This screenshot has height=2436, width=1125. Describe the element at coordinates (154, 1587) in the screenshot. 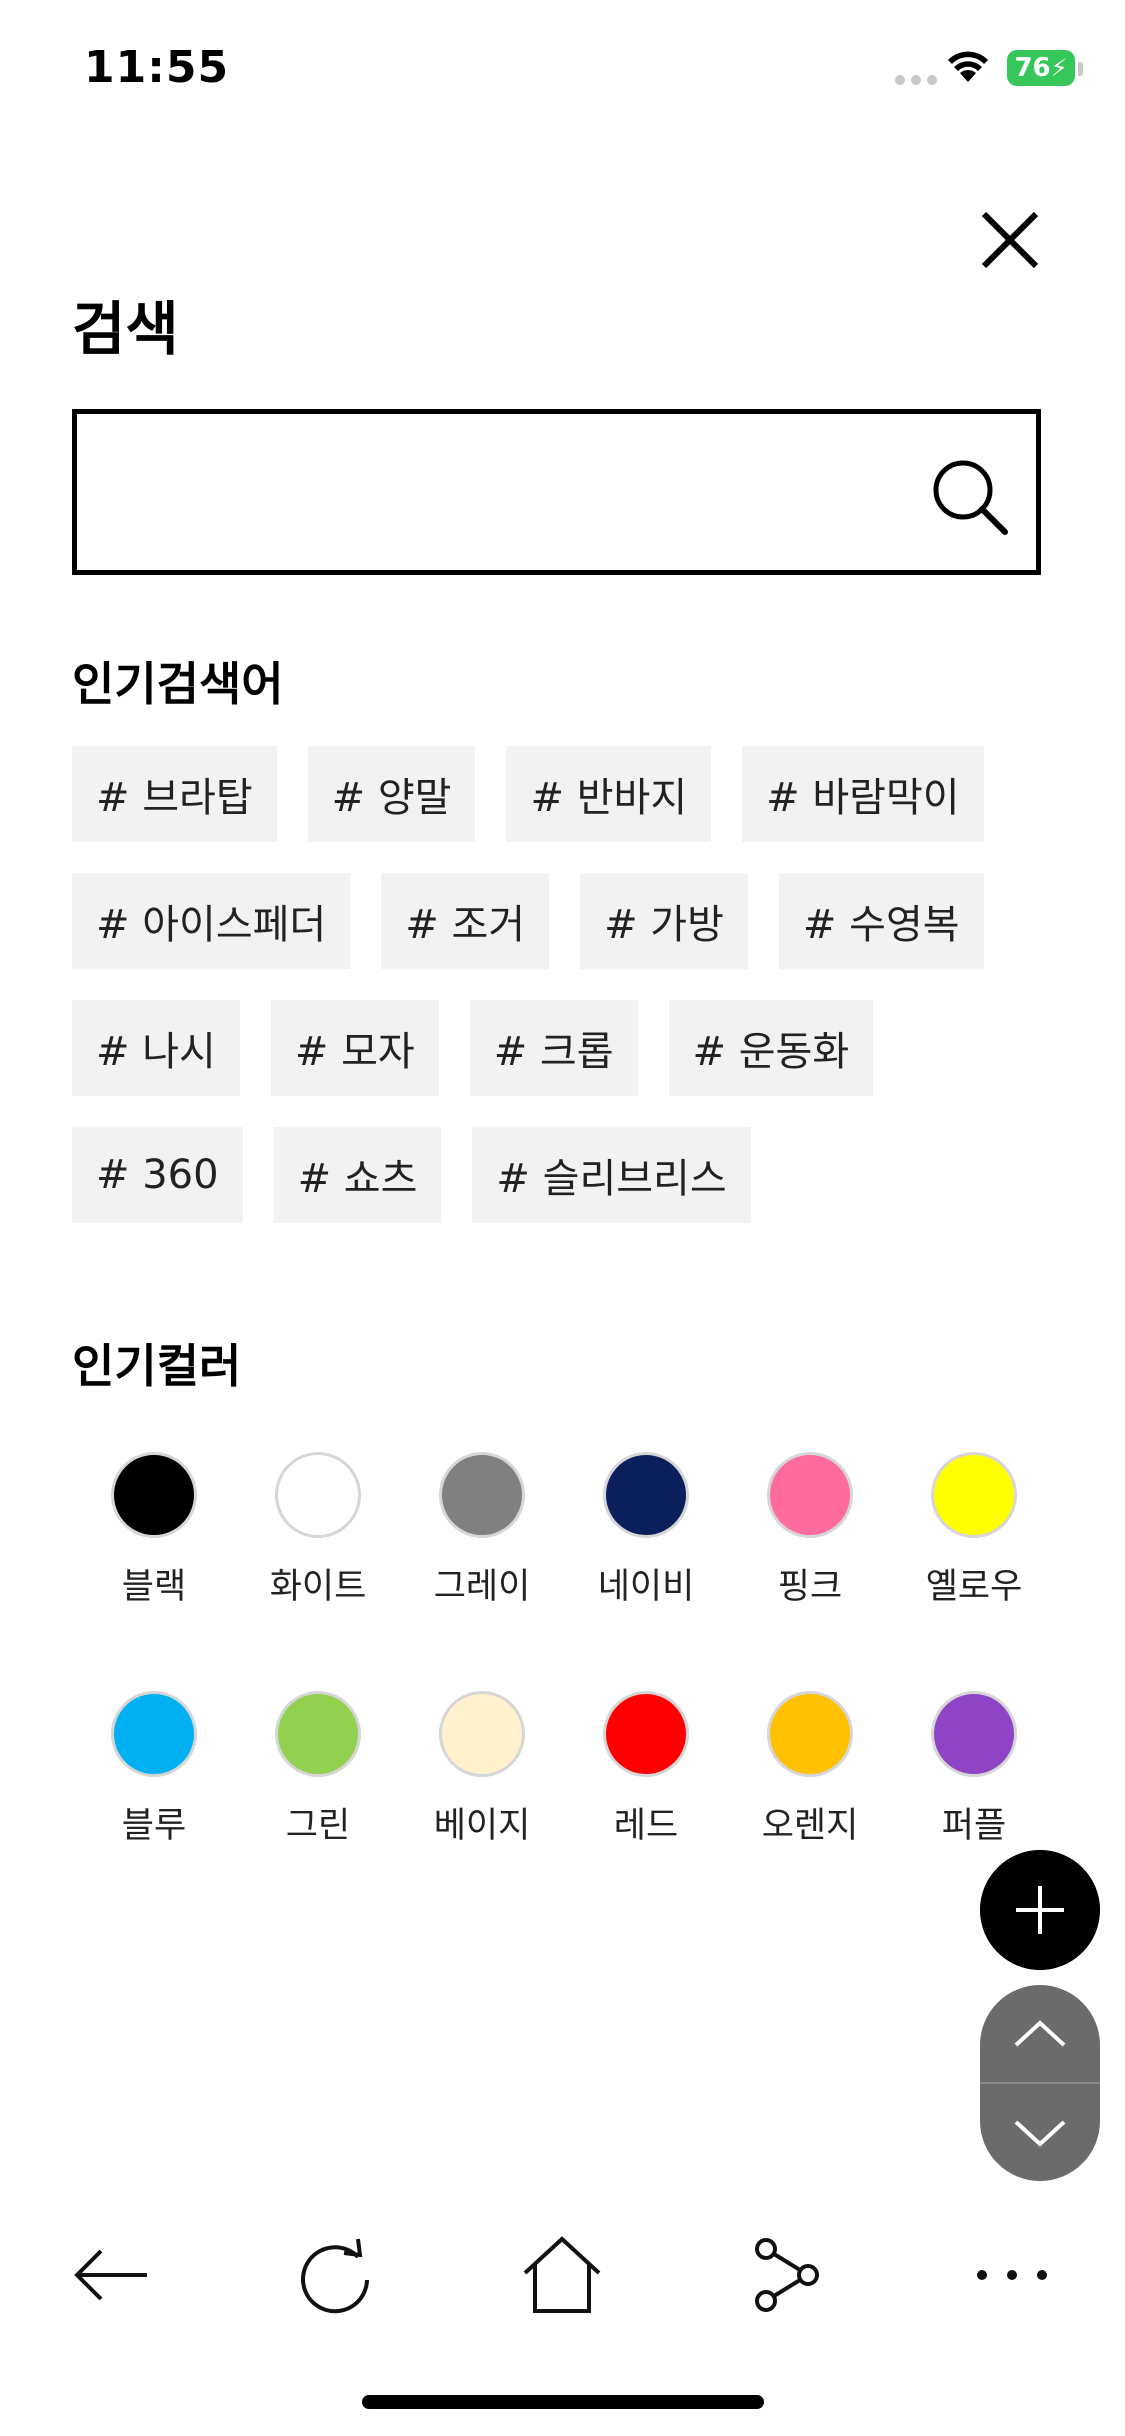

I see `color-label: 블랙` at that location.